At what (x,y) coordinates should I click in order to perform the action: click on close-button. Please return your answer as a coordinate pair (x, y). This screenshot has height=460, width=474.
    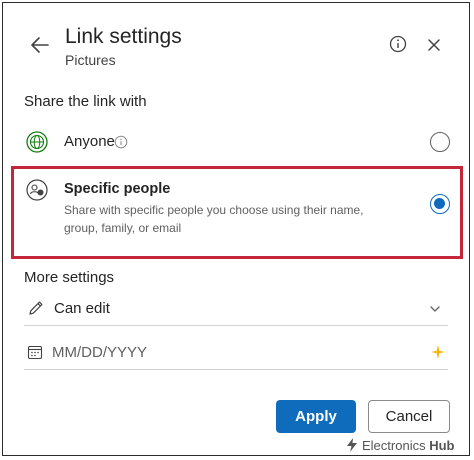
    Looking at the image, I should click on (434, 45).